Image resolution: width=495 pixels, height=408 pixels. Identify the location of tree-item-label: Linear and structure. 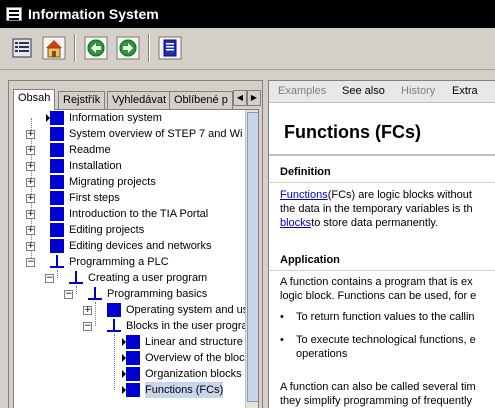
(194, 342).